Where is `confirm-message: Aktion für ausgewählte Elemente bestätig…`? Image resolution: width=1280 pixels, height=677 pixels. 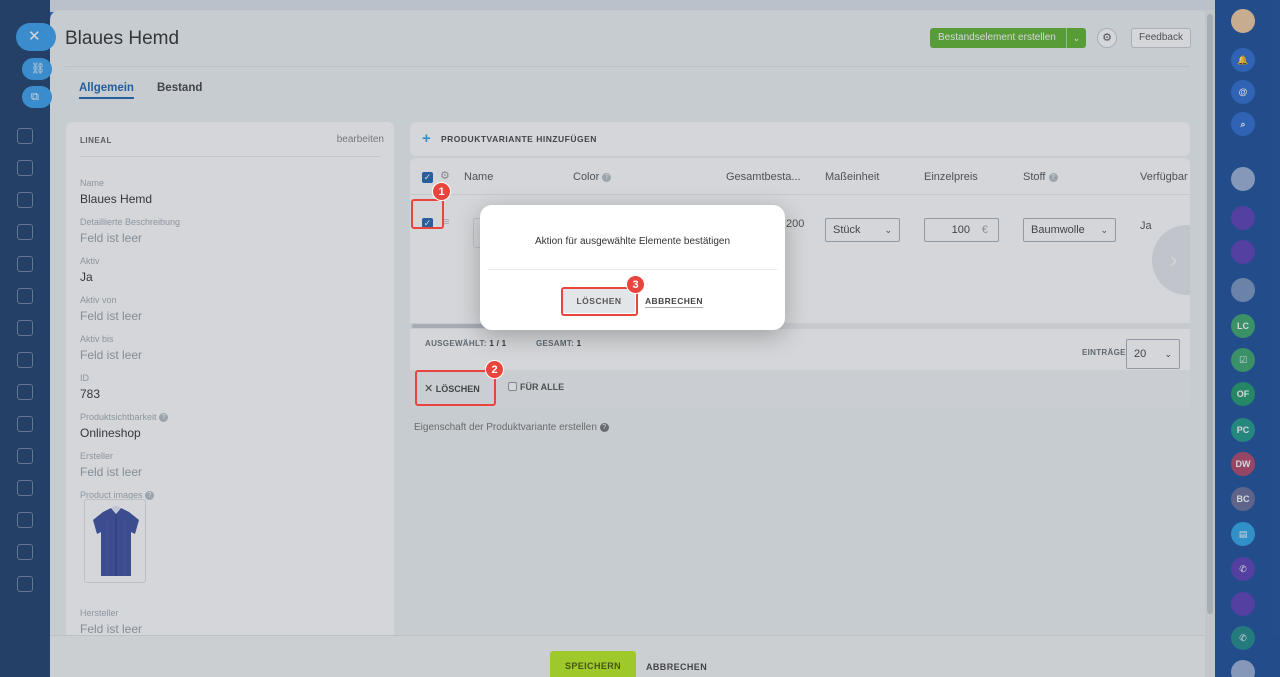
confirm-message: Aktion für ausgewählte Elemente bestätig… is located at coordinates (632, 241).